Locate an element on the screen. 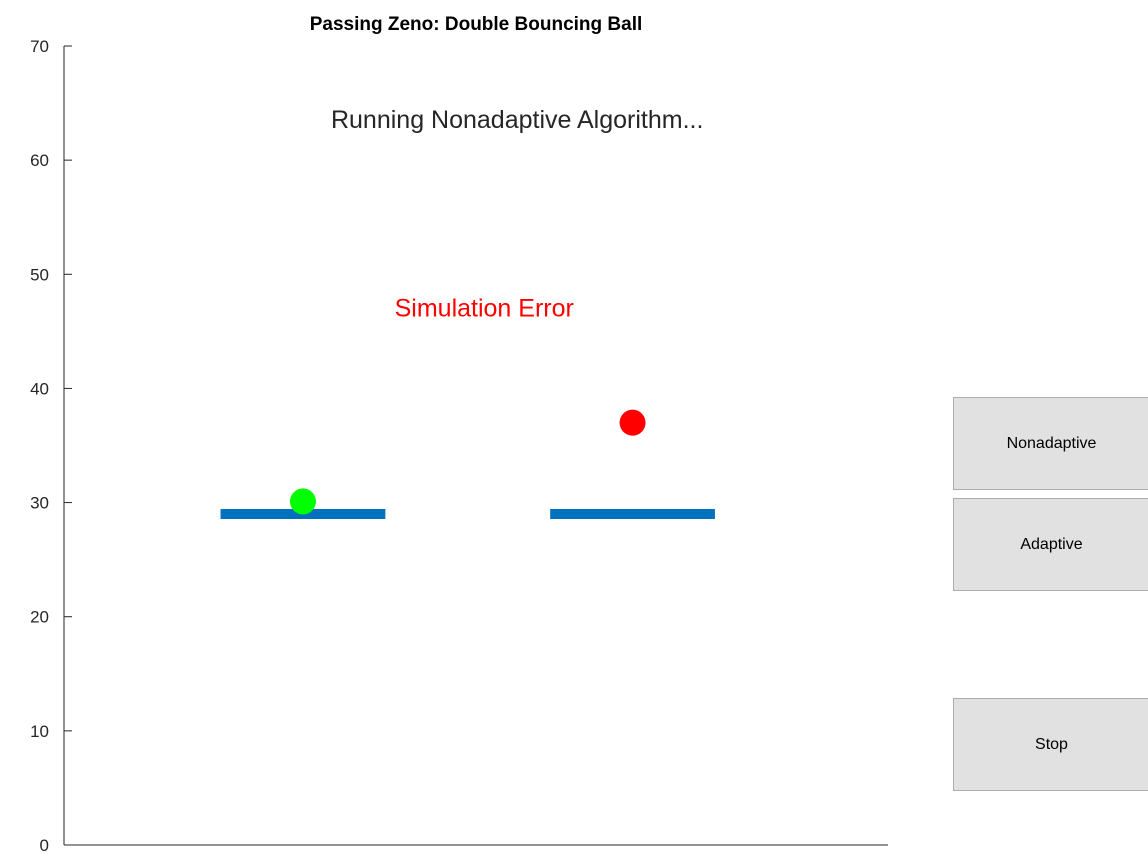 Image resolution: width=1148 pixels, height=863 pixels. error-annotation: Simulation Error is located at coordinates (484, 309).